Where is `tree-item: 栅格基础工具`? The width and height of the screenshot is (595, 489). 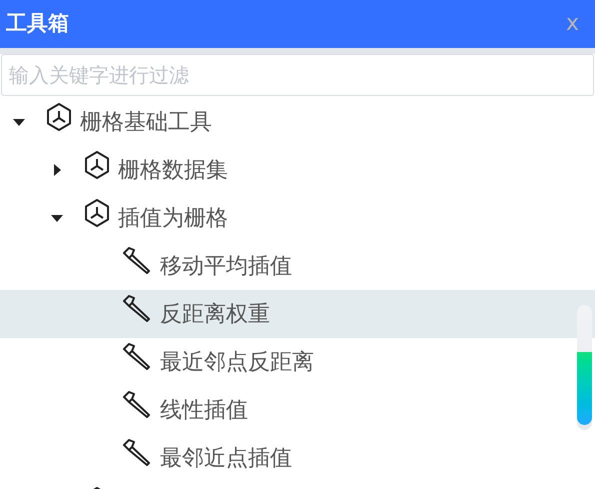 tree-item: 栅格基础工具 is located at coordinates (297, 122).